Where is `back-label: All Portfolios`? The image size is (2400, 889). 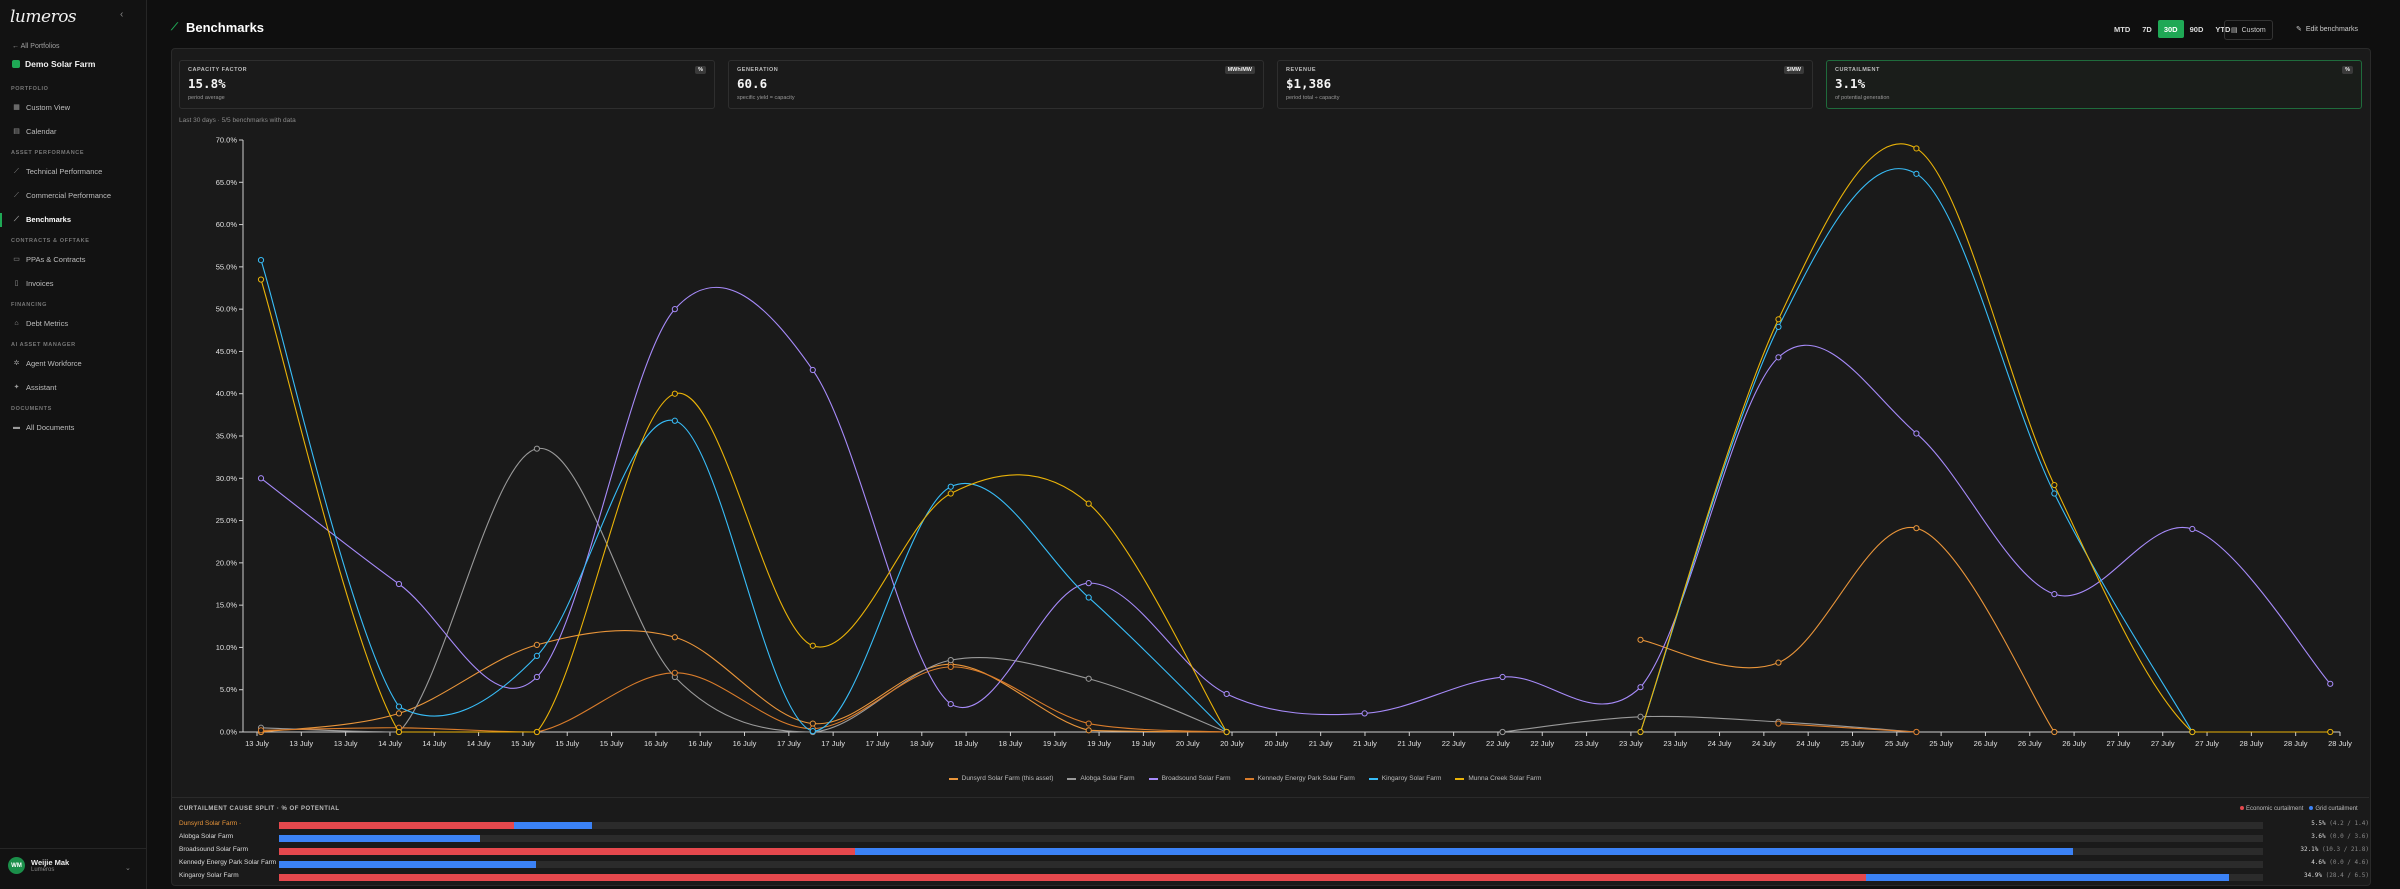 back-label: All Portfolios is located at coordinates (40, 46).